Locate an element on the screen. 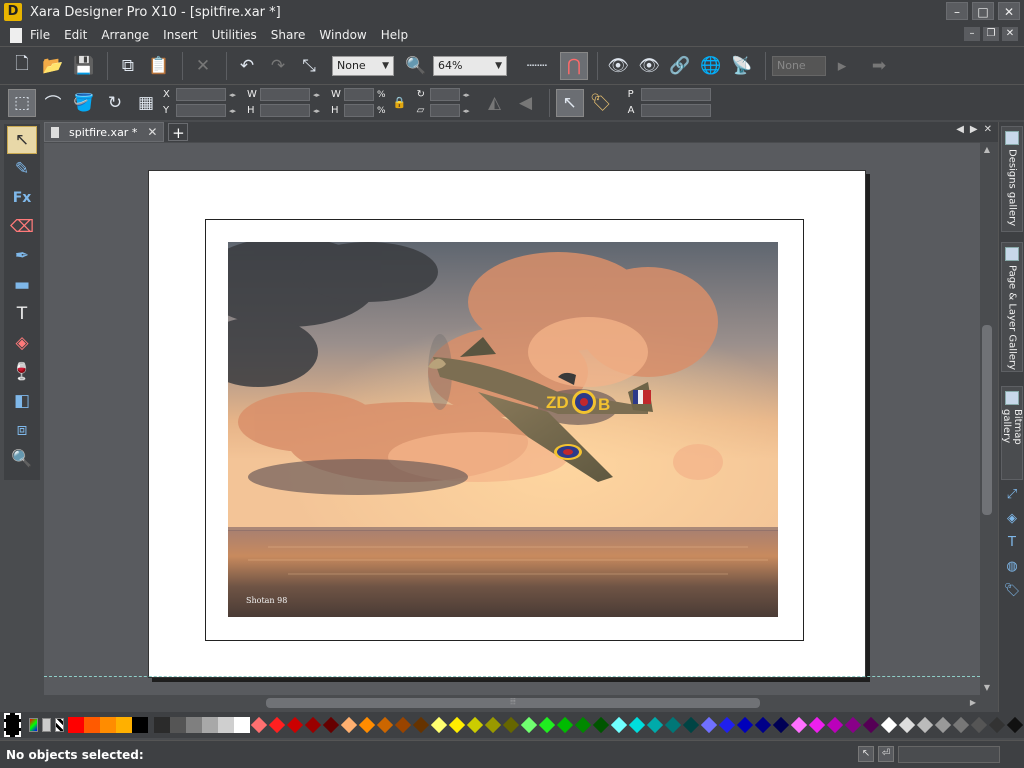 This screenshot has width=1024, height=768. link-icon: 🔗 is located at coordinates (680, 66).